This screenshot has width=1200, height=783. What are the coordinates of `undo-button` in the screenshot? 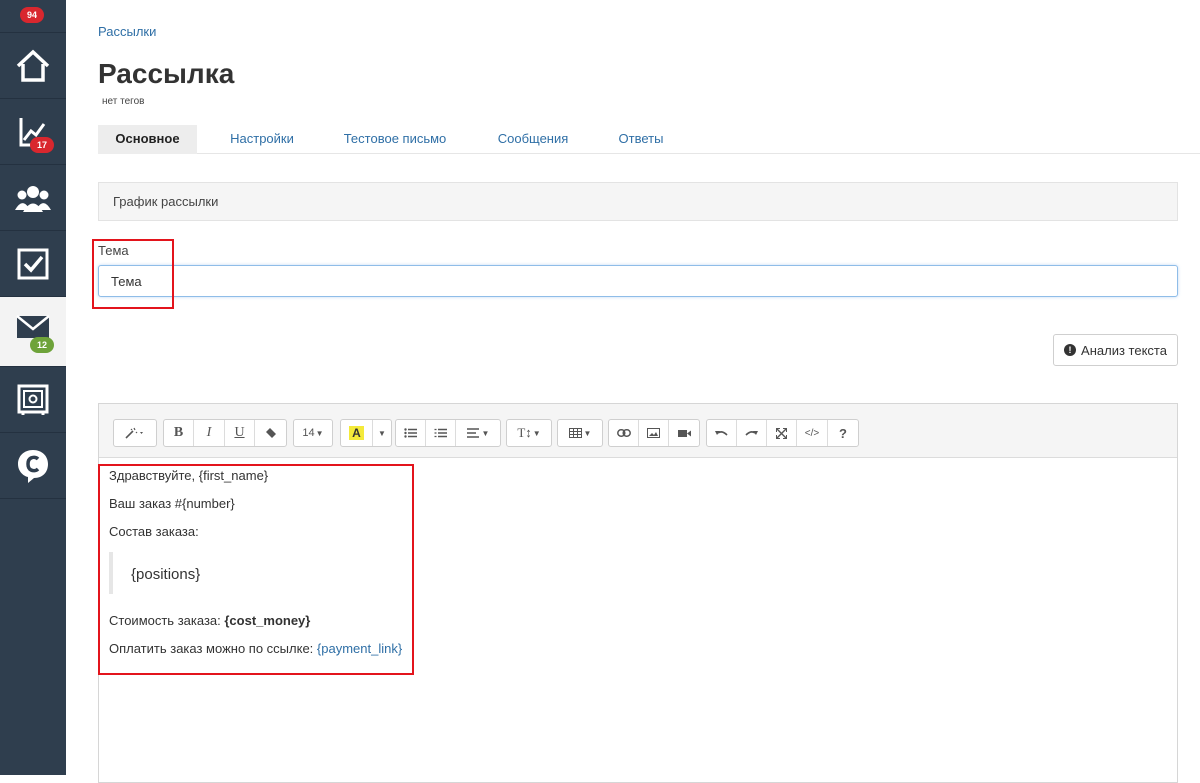 It's located at (722, 433).